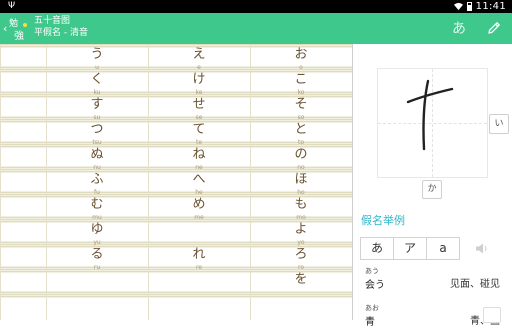 The width and height of the screenshot is (512, 333). I want to click on kana-char: も, so click(301, 204).